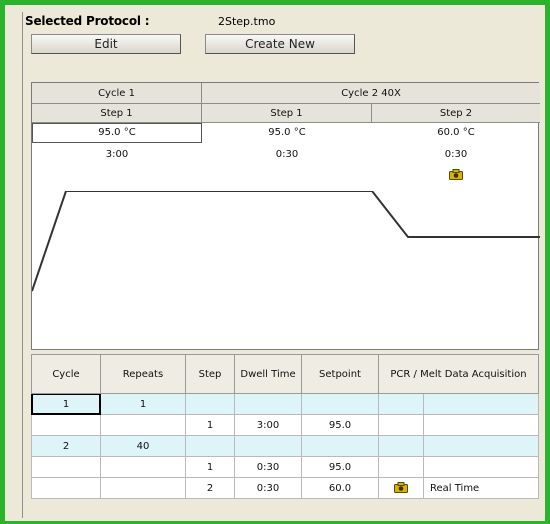 The height and width of the screenshot is (524, 550). I want to click on table-row: 1 0:30 95.0, so click(285, 467).